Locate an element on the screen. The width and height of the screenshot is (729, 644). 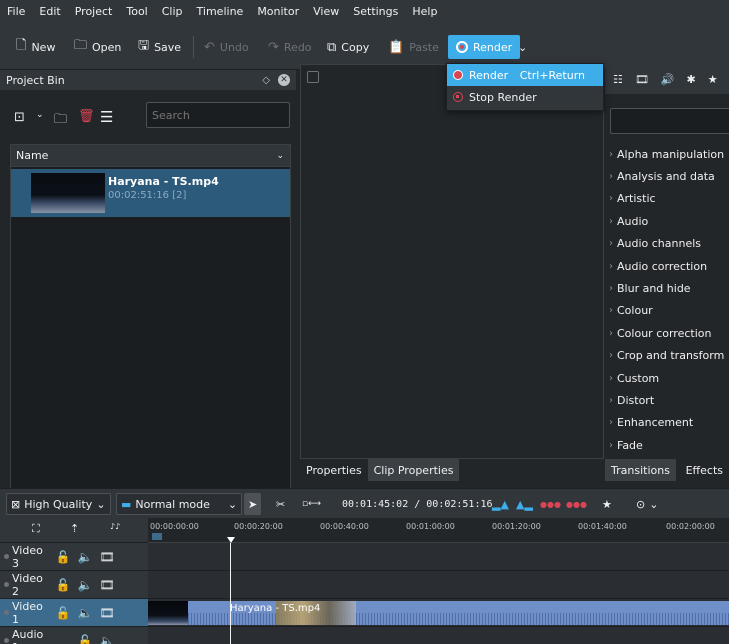
menu-clip: Clip is located at coordinates (172, 11).